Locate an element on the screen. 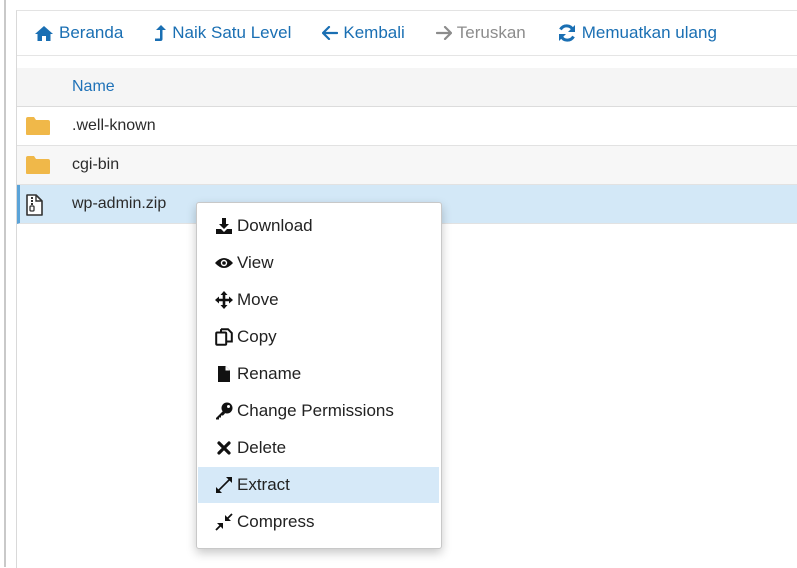 The height and width of the screenshot is (568, 797). menu-item-label: View is located at coordinates (255, 262).